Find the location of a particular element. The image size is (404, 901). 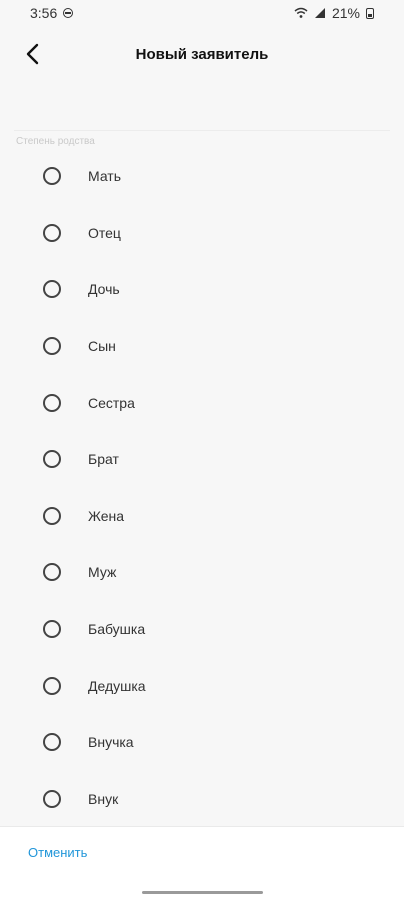

chevron-left-icon is located at coordinates (32, 54).